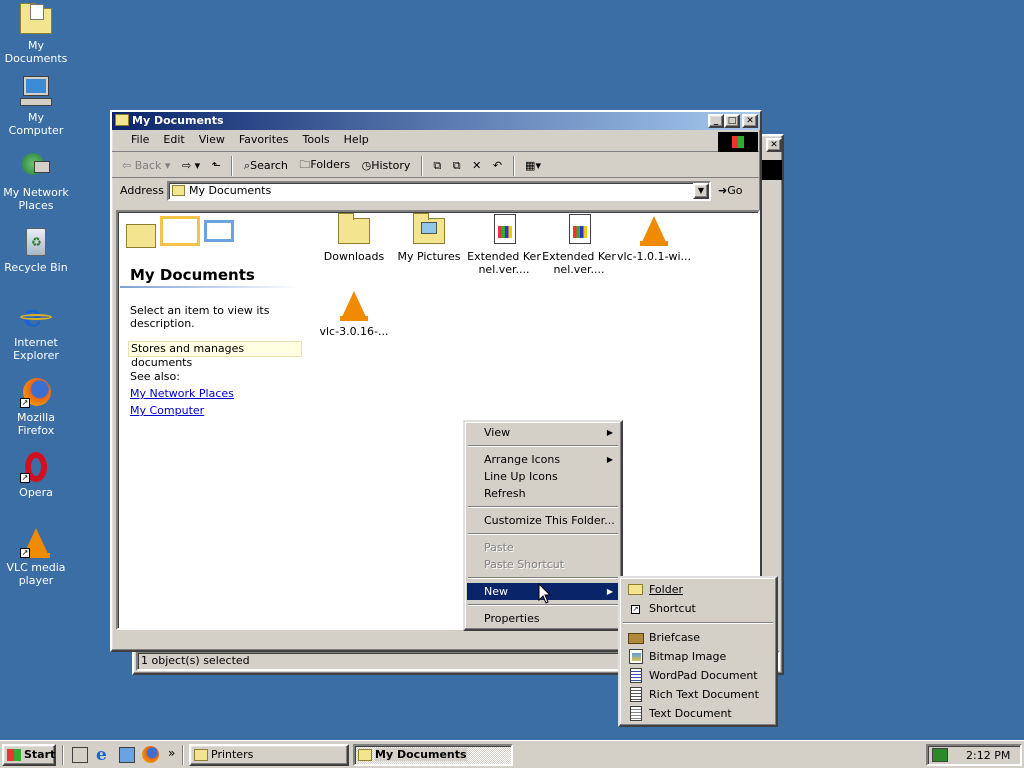 The image size is (1024, 768). What do you see at coordinates (750, 121) in the screenshot?
I see `close-button: ✕` at bounding box center [750, 121].